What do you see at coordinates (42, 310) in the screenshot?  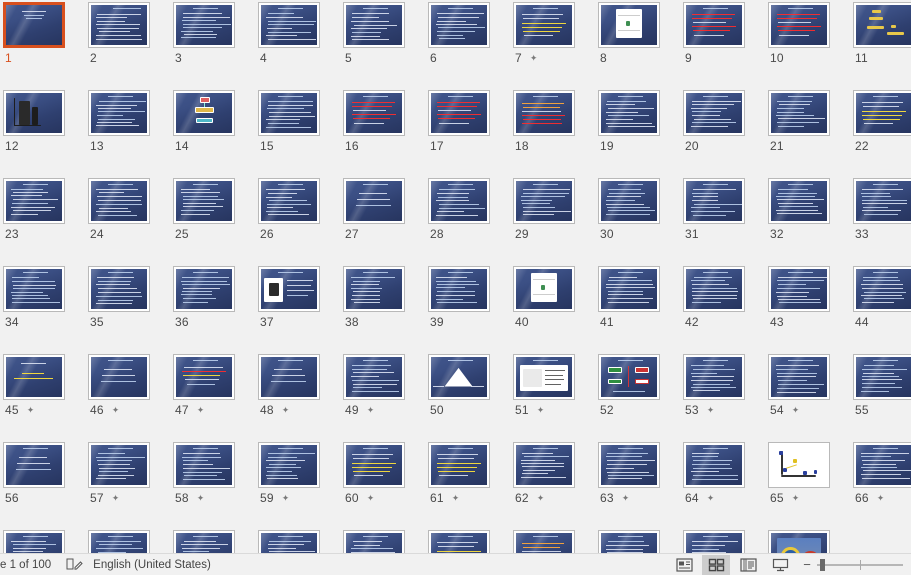 I see `slide-cell: 34` at bounding box center [42, 310].